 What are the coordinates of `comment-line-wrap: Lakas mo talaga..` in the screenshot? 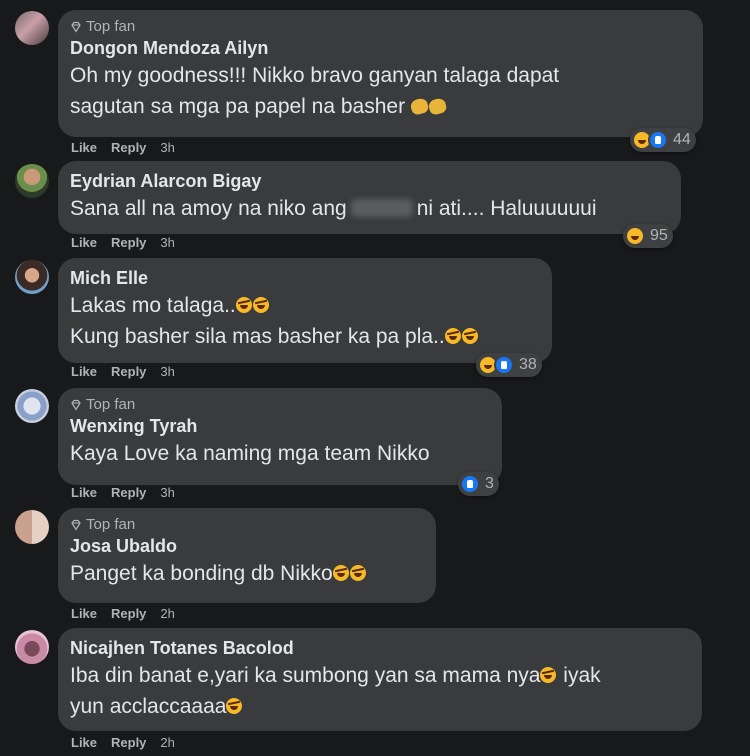 It's located at (305, 305).